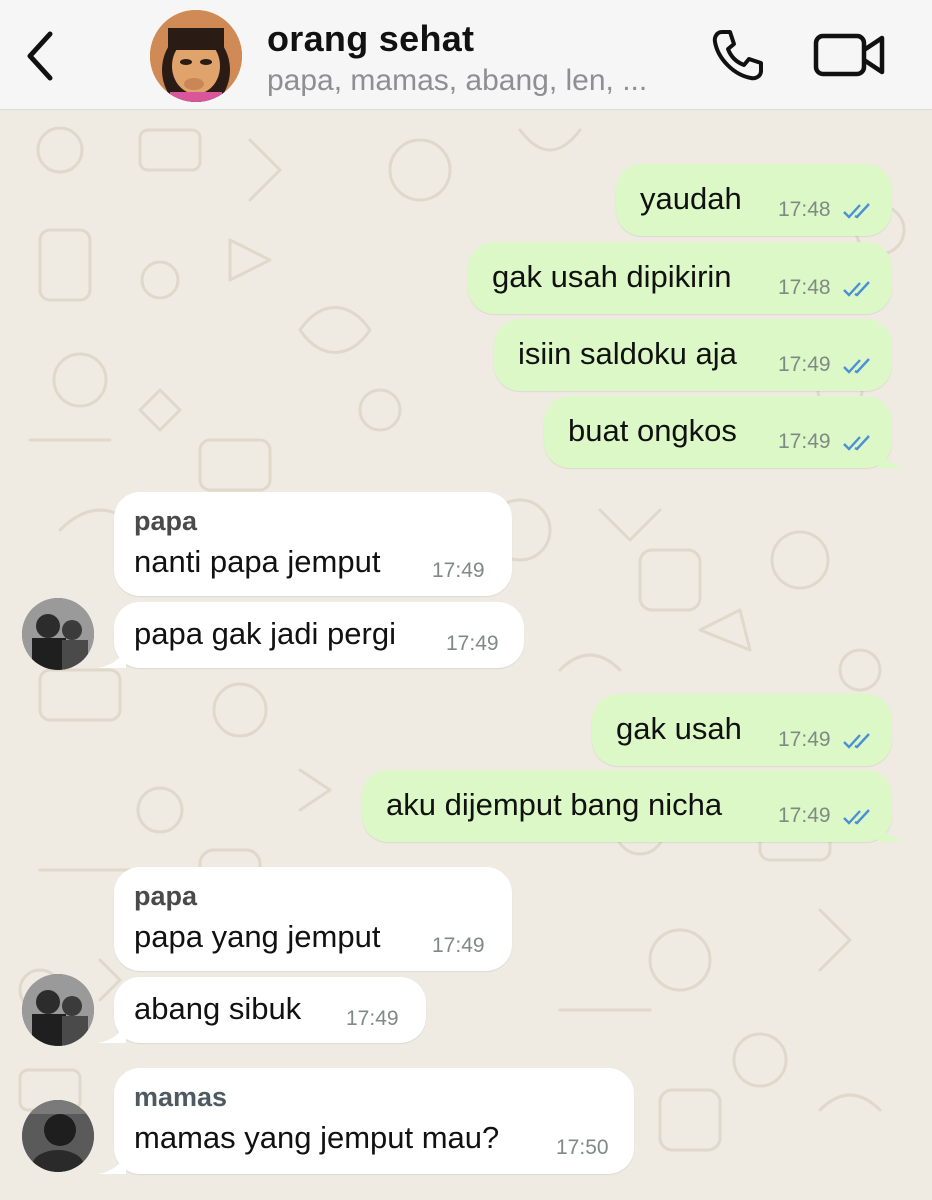  Describe the element at coordinates (652, 430) in the screenshot. I see `message-text: buat ongkos` at that location.